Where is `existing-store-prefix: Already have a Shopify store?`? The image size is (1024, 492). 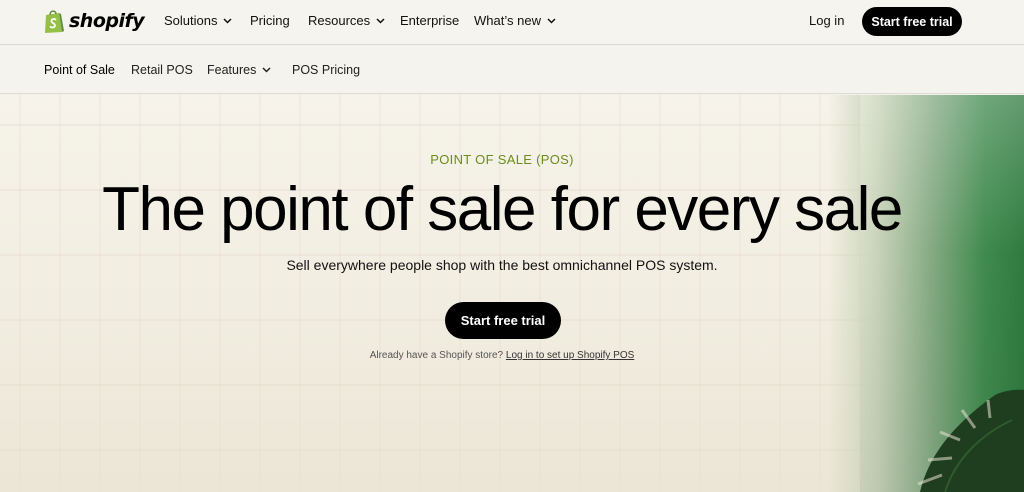
existing-store-prefix: Already have a Shopify store? is located at coordinates (436, 355).